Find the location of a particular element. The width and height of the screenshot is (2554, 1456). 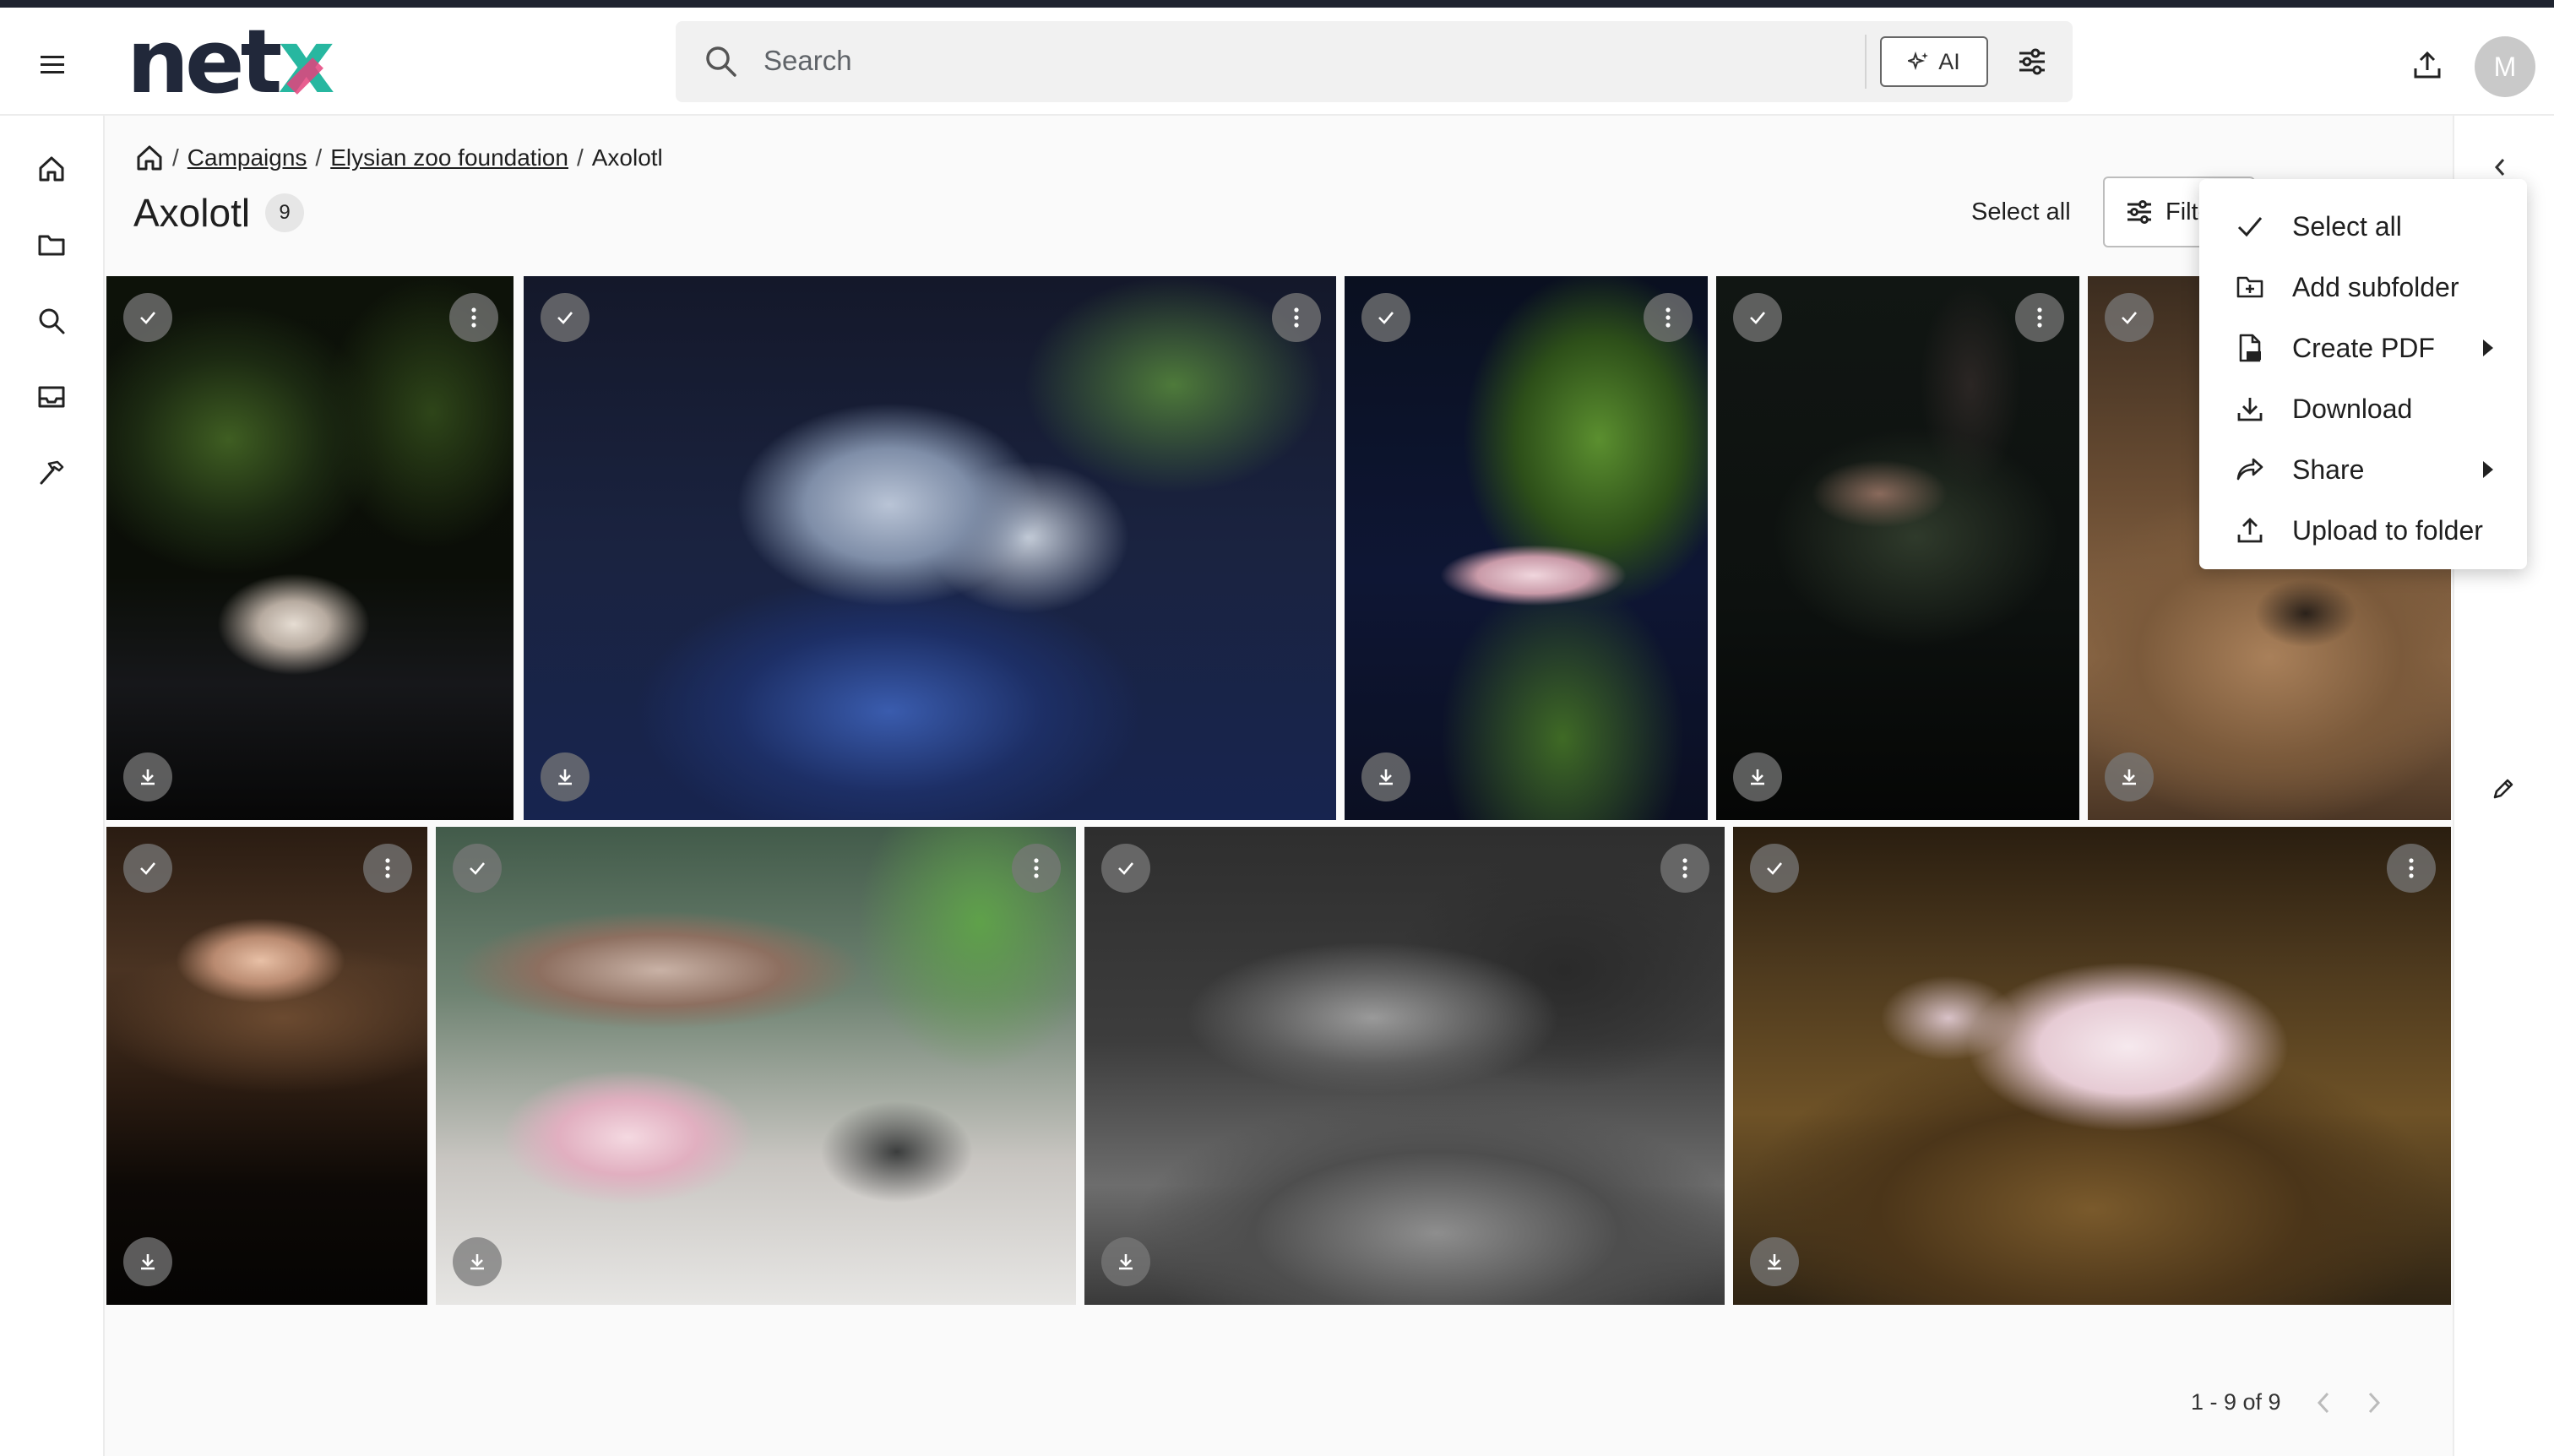

hamburger-menu-button is located at coordinates (52, 65).